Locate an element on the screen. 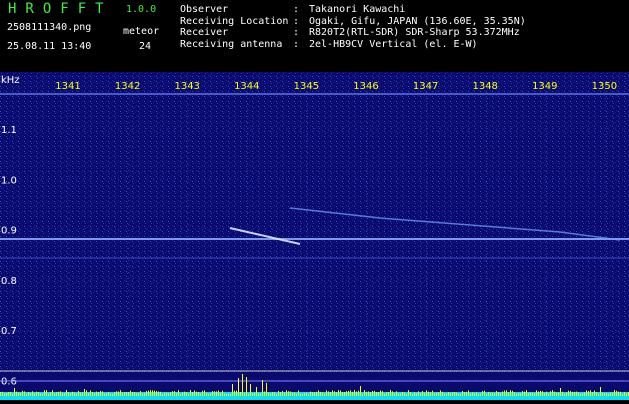 The image size is (629, 404). time-tick-label: 1342 is located at coordinates (127, 86).